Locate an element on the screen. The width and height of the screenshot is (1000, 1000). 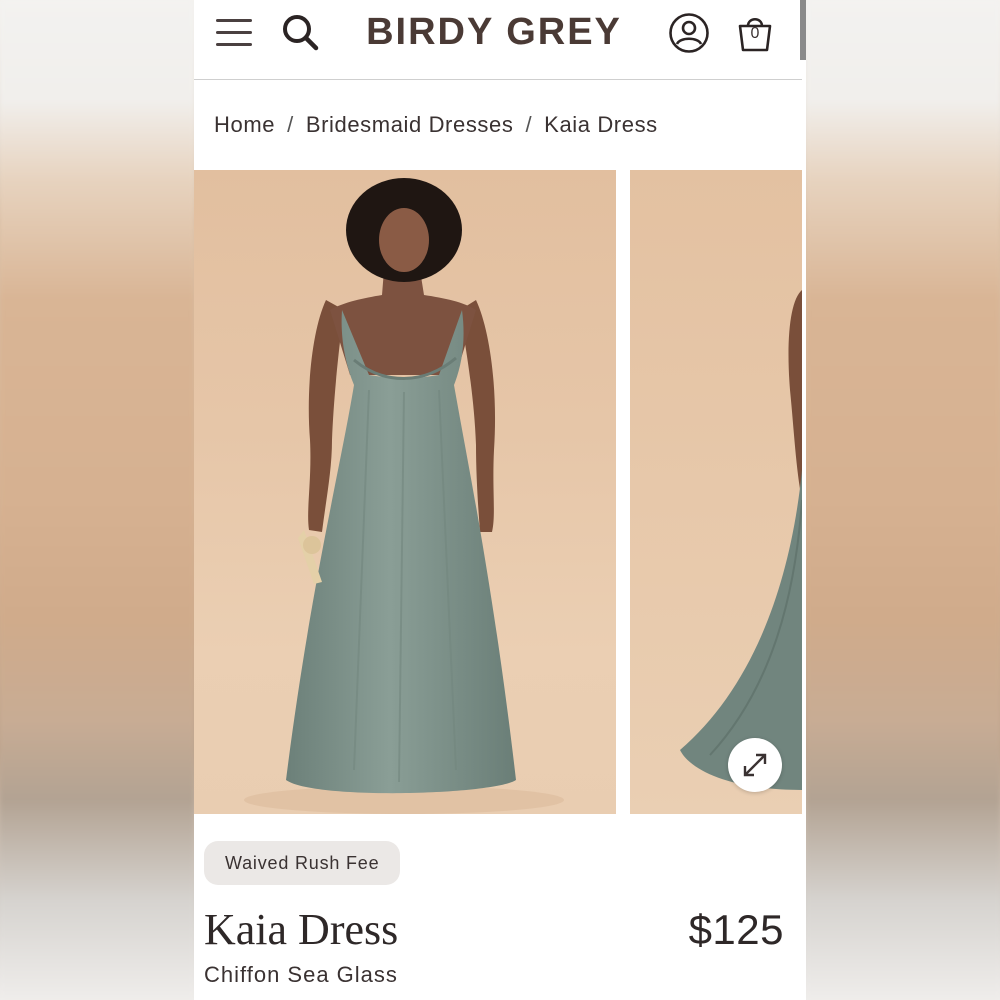
search-icon is located at coordinates (300, 32).